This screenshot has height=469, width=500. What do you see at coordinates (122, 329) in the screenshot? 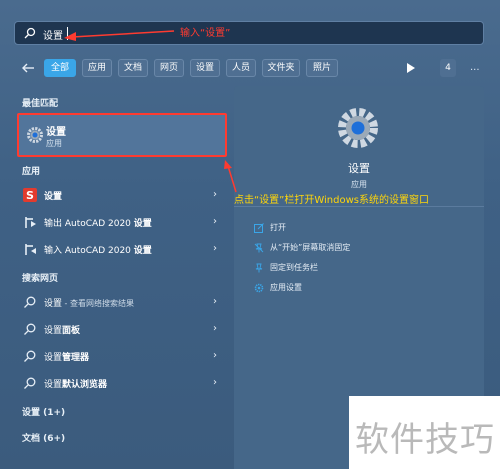
I see `web-result-settings-panel: 设置面板 ›` at bounding box center [122, 329].